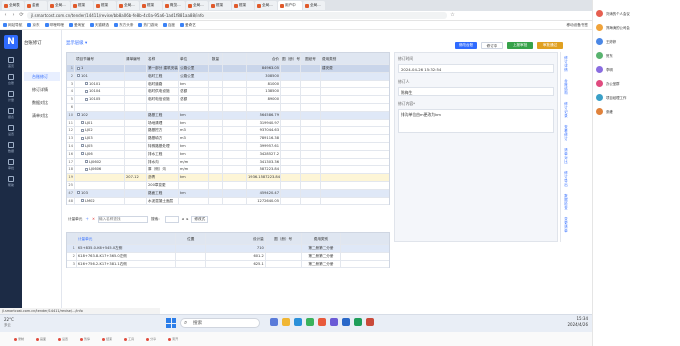  I want to click on table-cell: 10104, so click(100, 92).